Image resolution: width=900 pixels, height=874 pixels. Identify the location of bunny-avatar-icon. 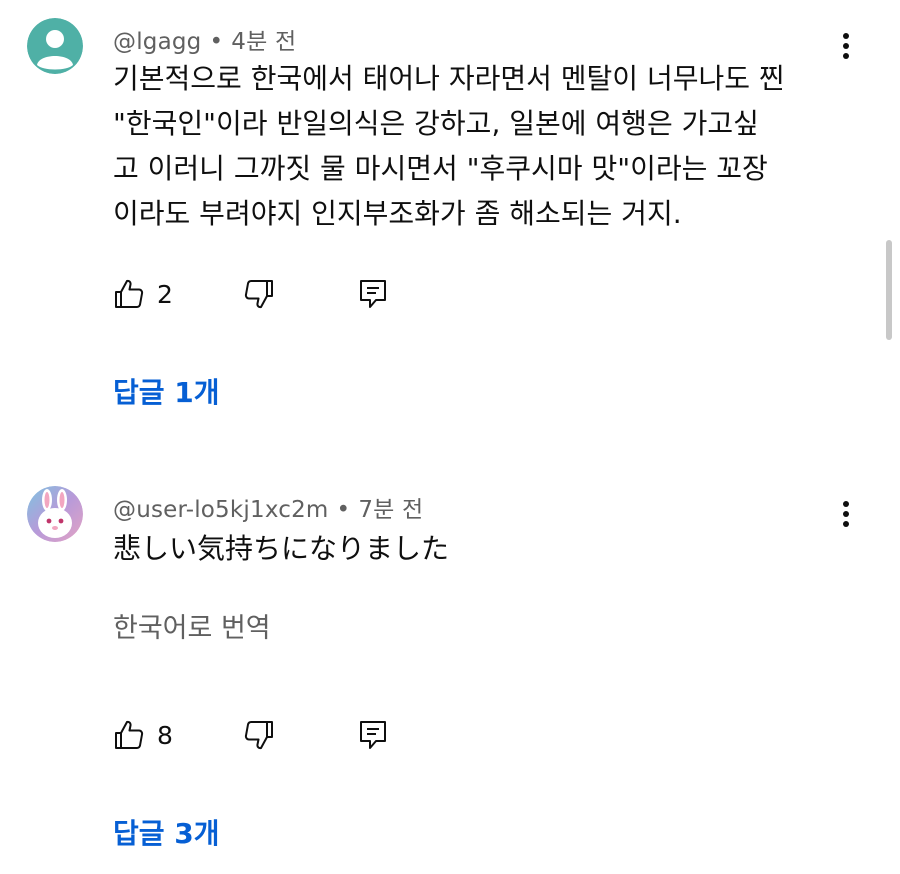
(55, 514).